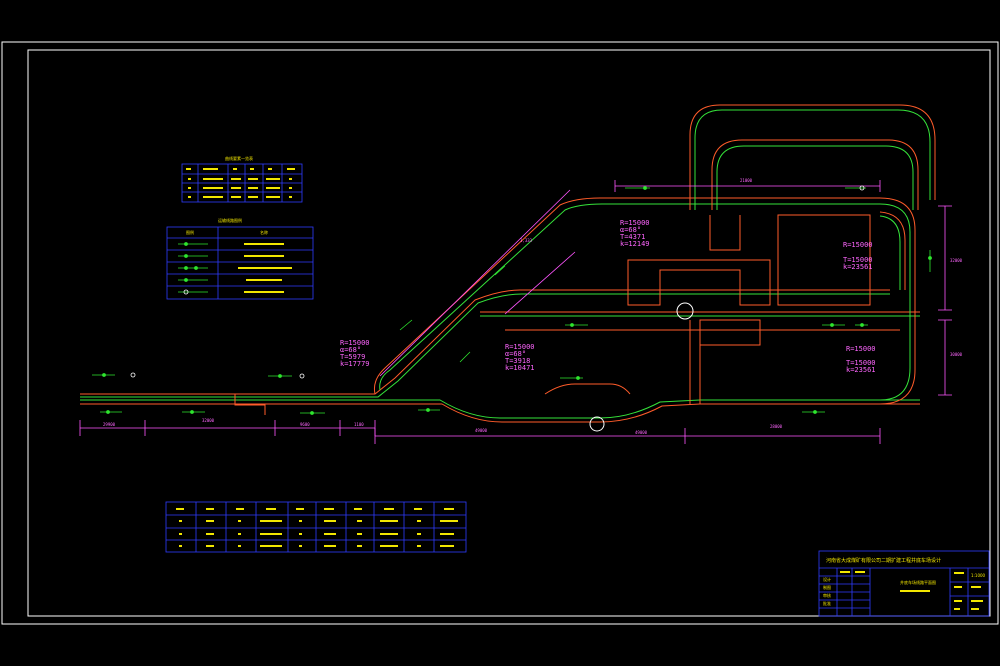 Image resolution: width=1000 pixels, height=666 pixels. What do you see at coordinates (695, 362) in the screenshot?
I see `shaft-corridor` at bounding box center [695, 362].